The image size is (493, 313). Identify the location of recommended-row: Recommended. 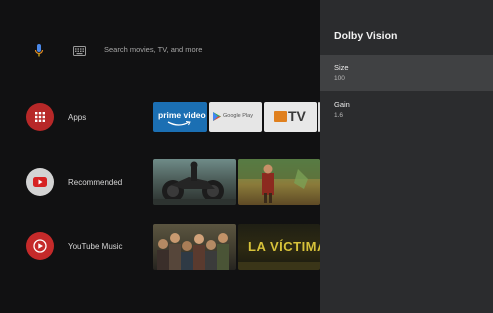
(160, 182).